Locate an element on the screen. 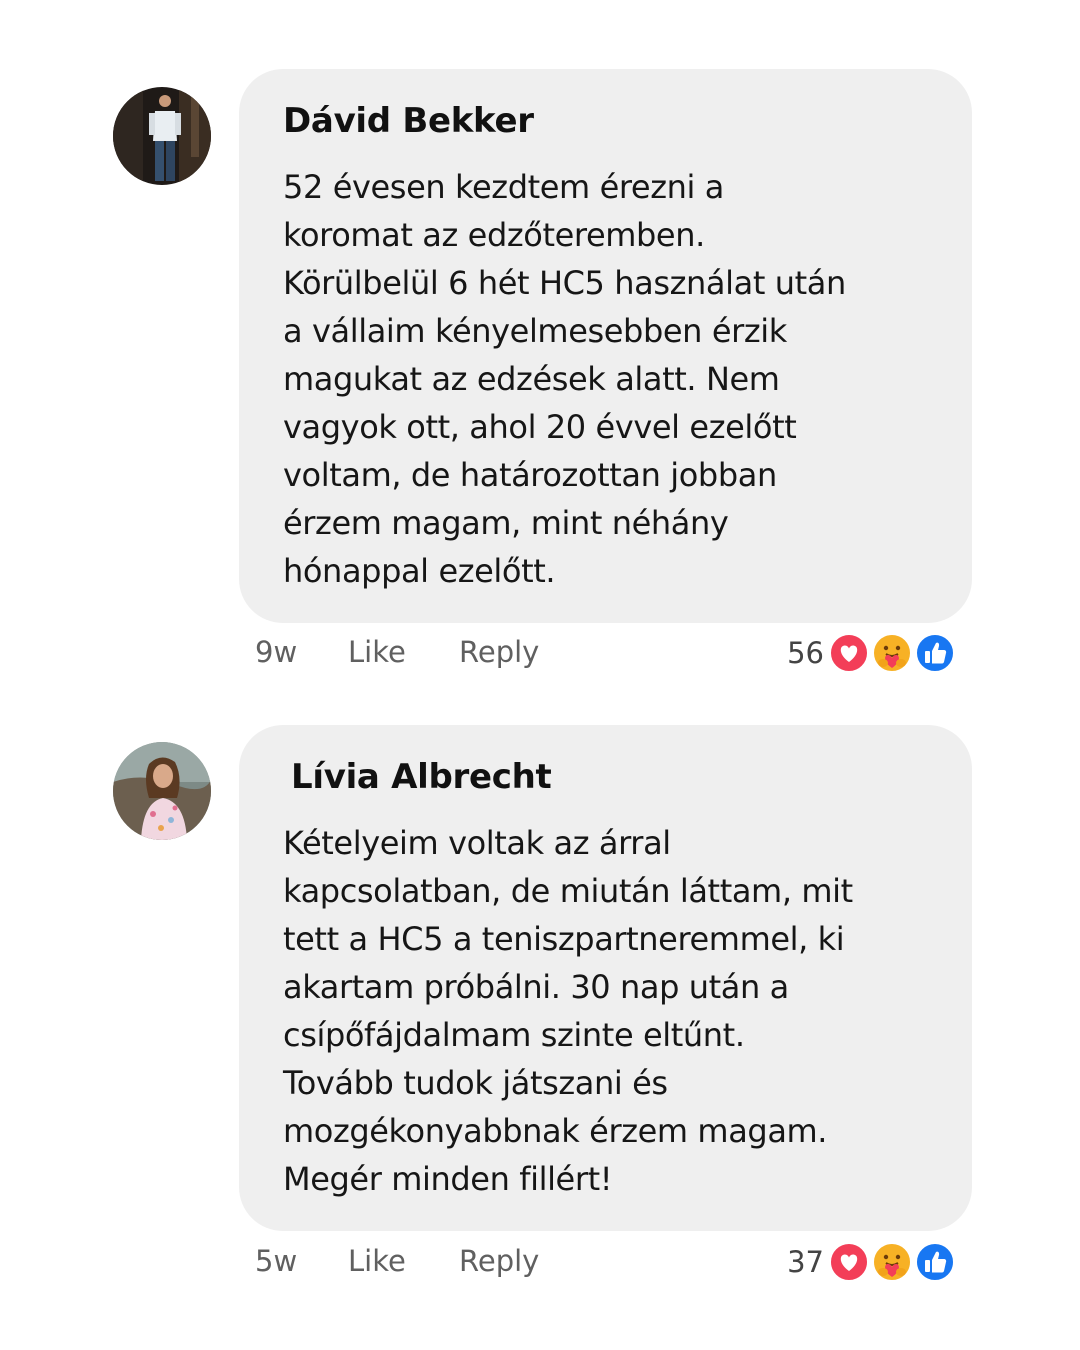 This screenshot has height=1350, width=1080. reactions-summary: 37 is located at coordinates (871, 1262).